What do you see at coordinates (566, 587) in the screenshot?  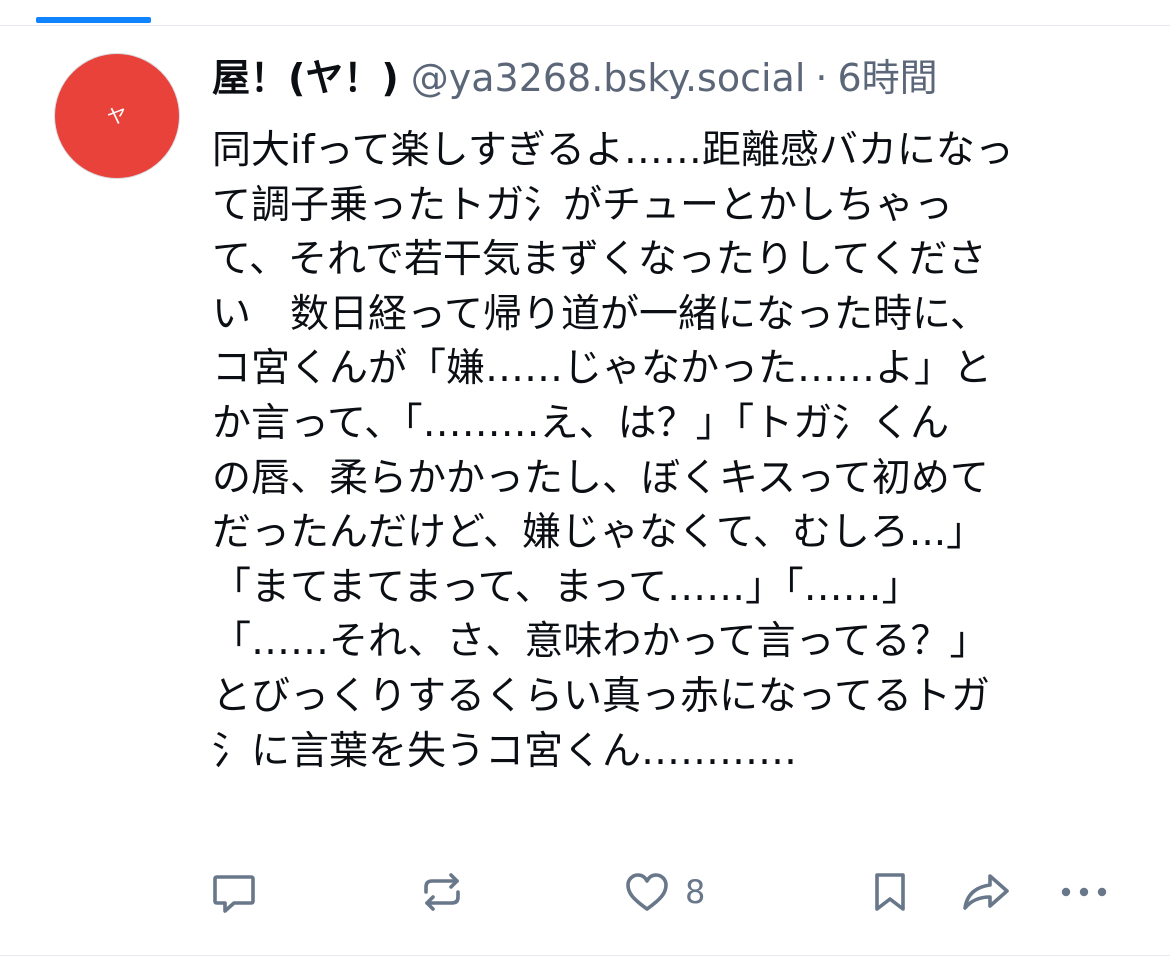 I see `post-text-line: 「まてまてまって、まって……」「……」` at bounding box center [566, 587].